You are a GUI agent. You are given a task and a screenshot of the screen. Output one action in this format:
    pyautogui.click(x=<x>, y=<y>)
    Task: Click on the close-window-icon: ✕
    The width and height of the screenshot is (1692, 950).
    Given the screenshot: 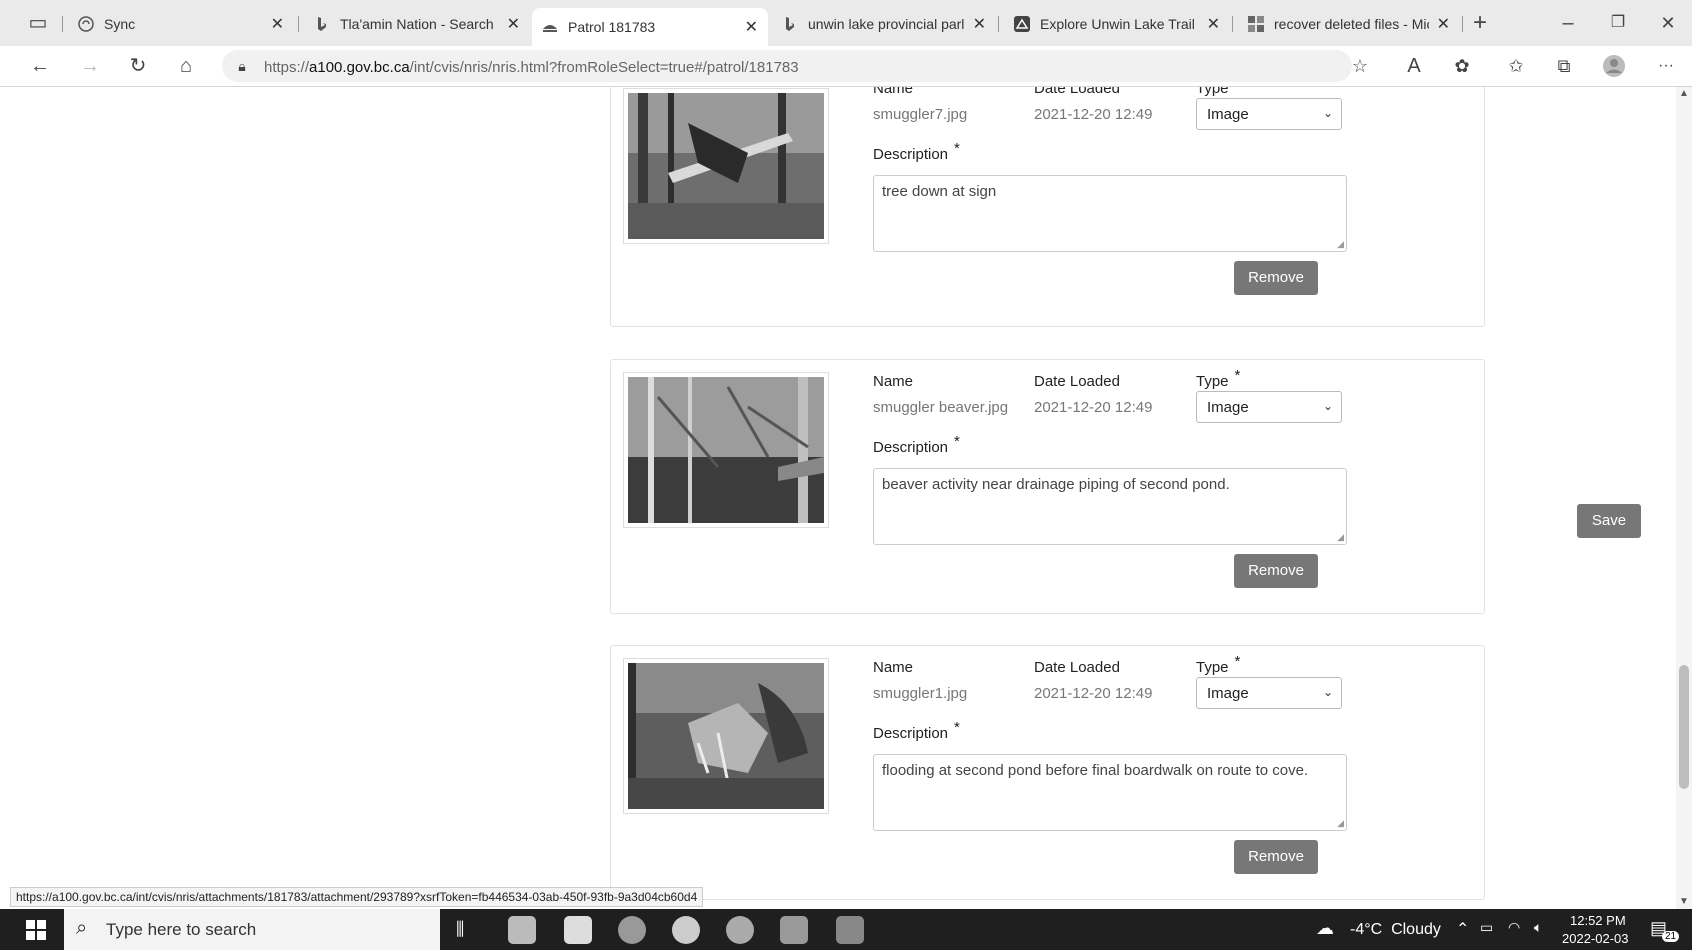 What is the action you would take?
    pyautogui.click(x=1668, y=23)
    